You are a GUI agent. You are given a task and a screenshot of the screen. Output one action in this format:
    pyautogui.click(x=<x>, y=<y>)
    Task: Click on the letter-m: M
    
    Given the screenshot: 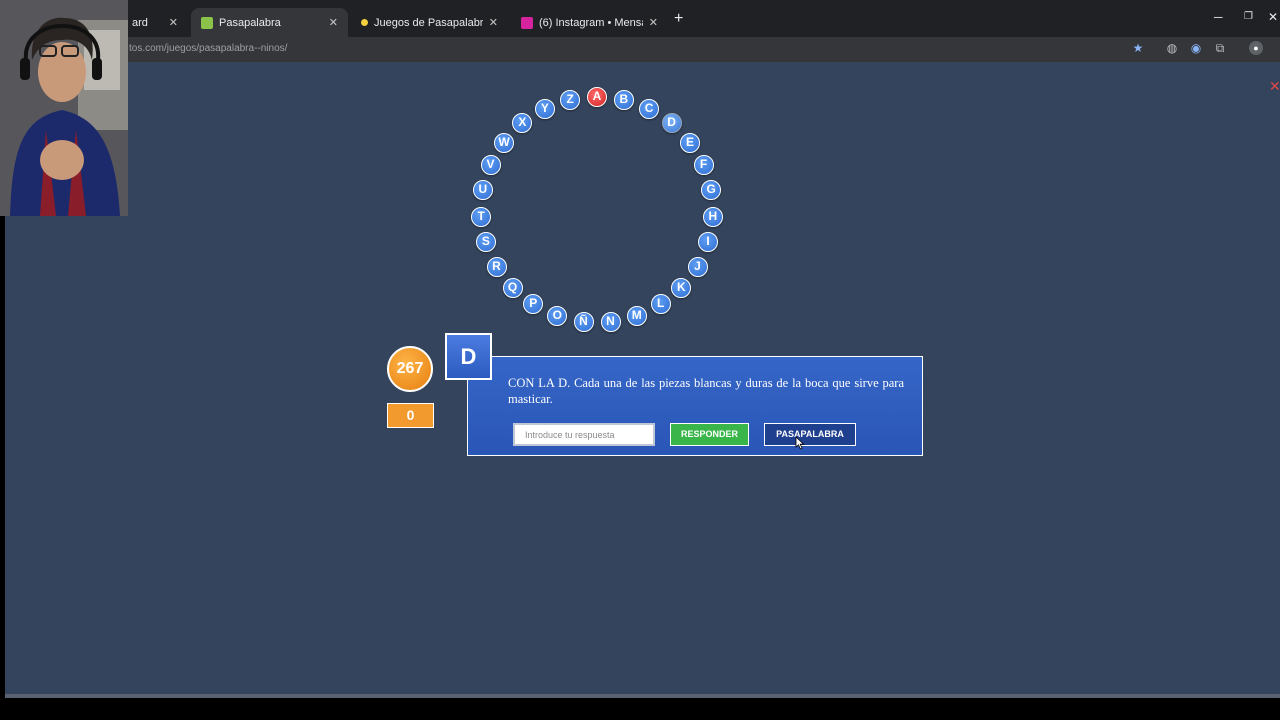 What is the action you would take?
    pyautogui.click(x=636, y=316)
    